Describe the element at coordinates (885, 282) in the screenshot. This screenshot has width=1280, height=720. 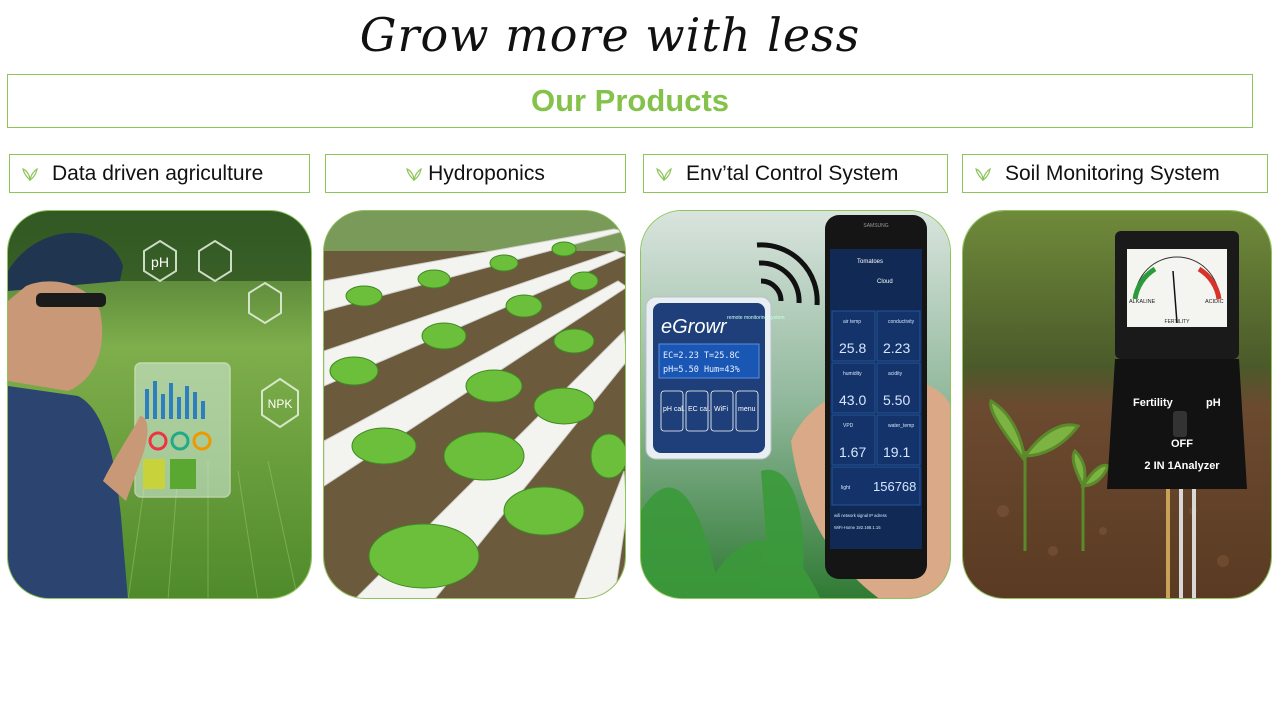
I see `app-cloud-label: Cloud` at that location.